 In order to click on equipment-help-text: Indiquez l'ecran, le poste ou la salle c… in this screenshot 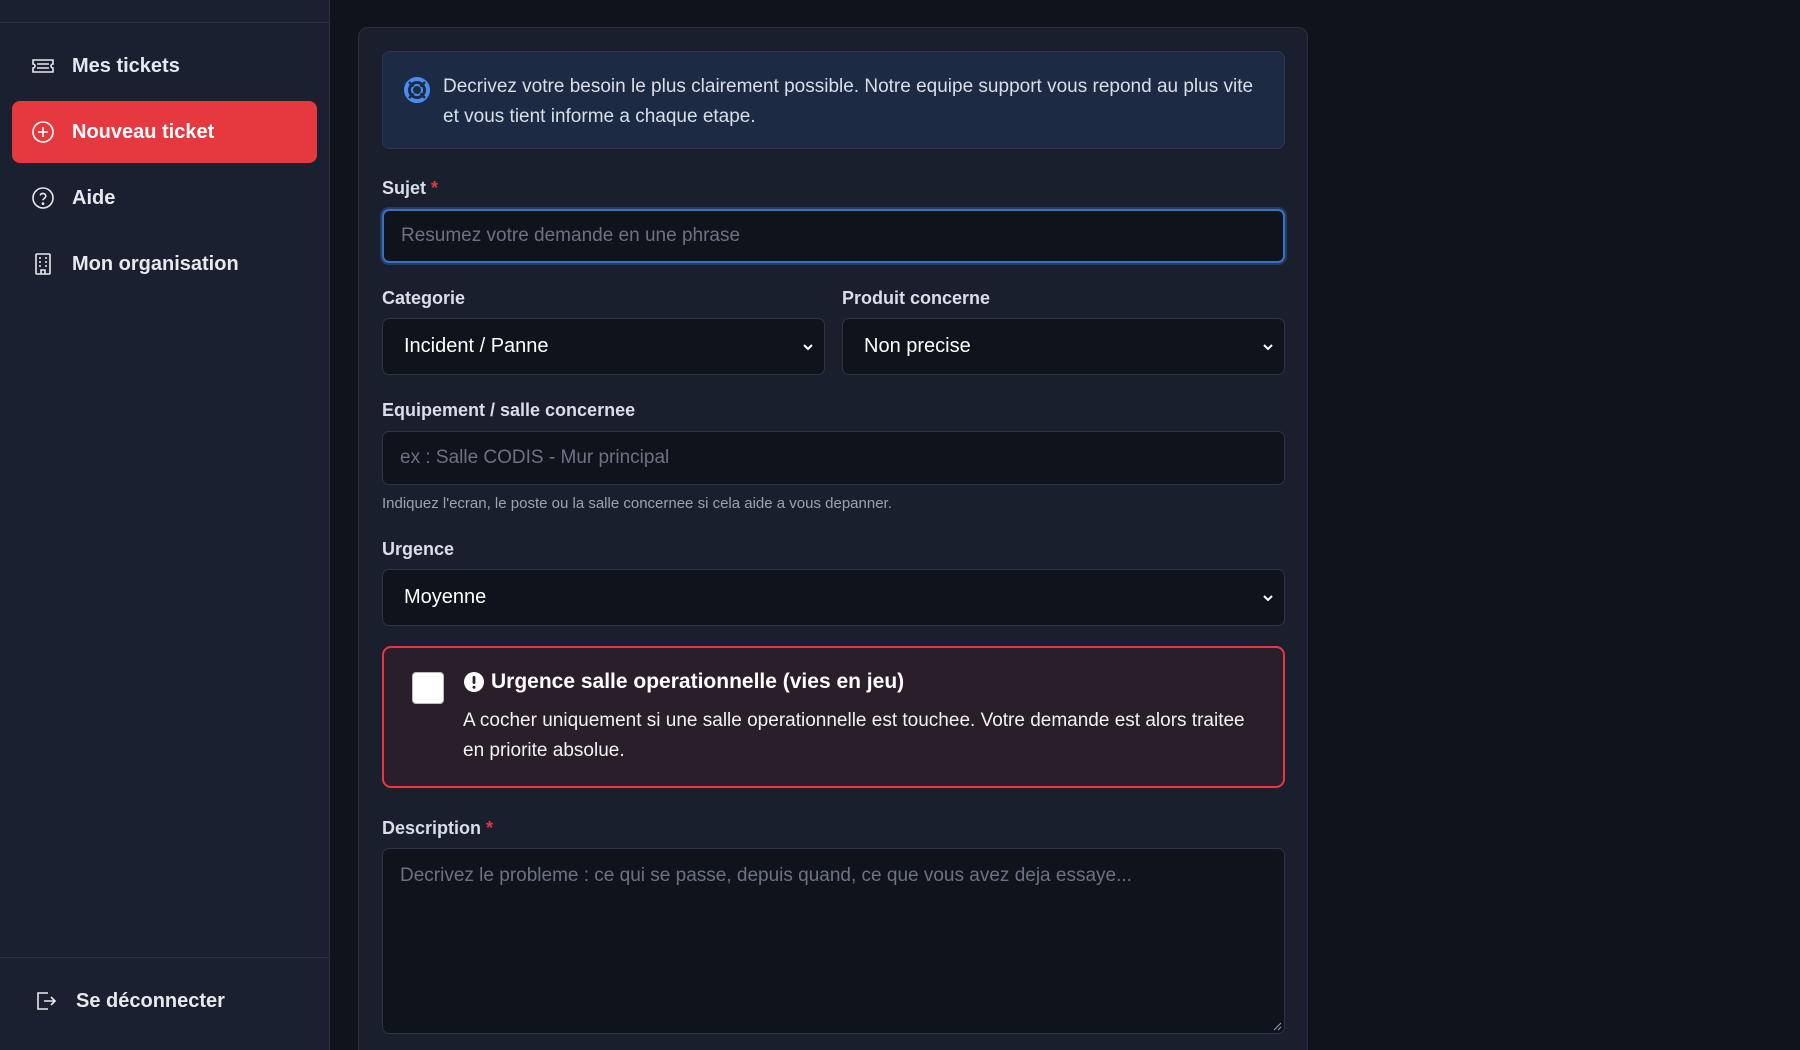, I will do `click(637, 503)`.